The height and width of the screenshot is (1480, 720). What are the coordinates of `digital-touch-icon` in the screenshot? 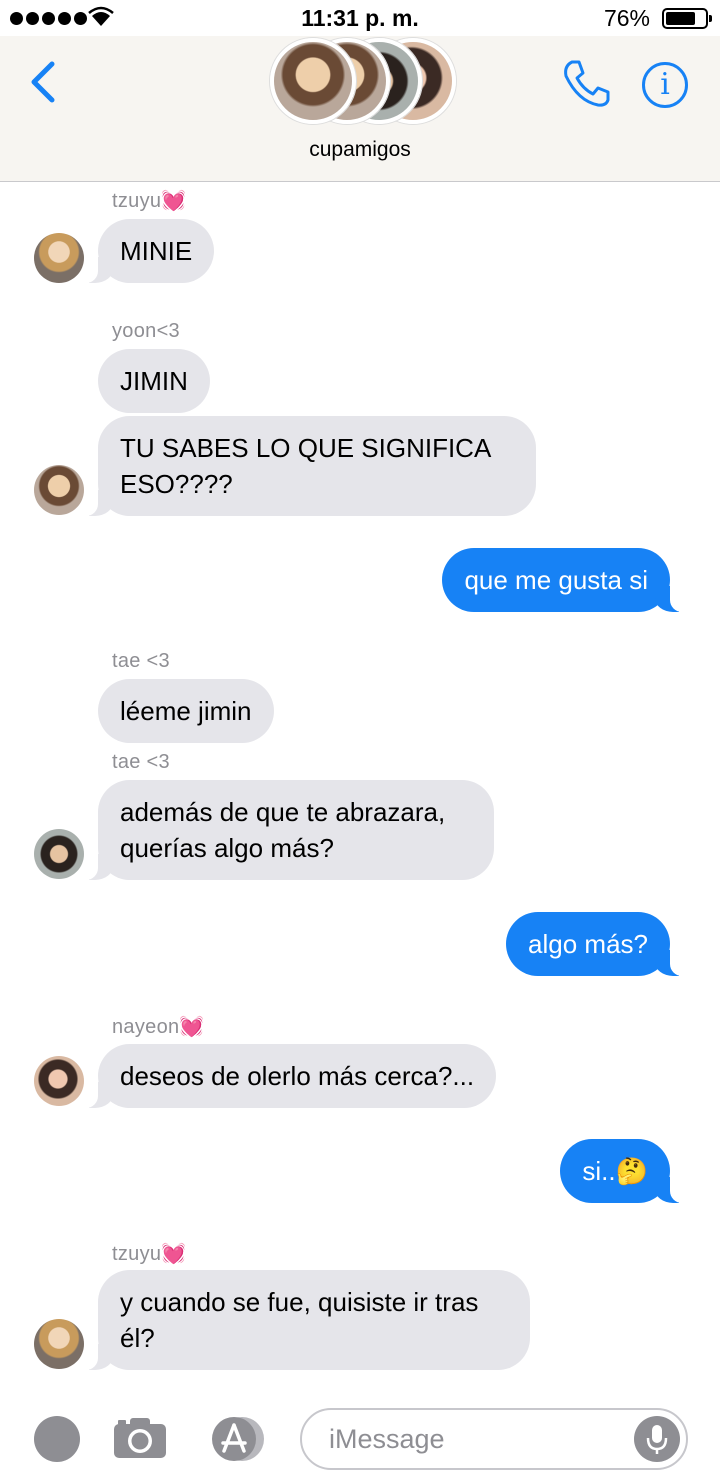 It's located at (57, 1439).